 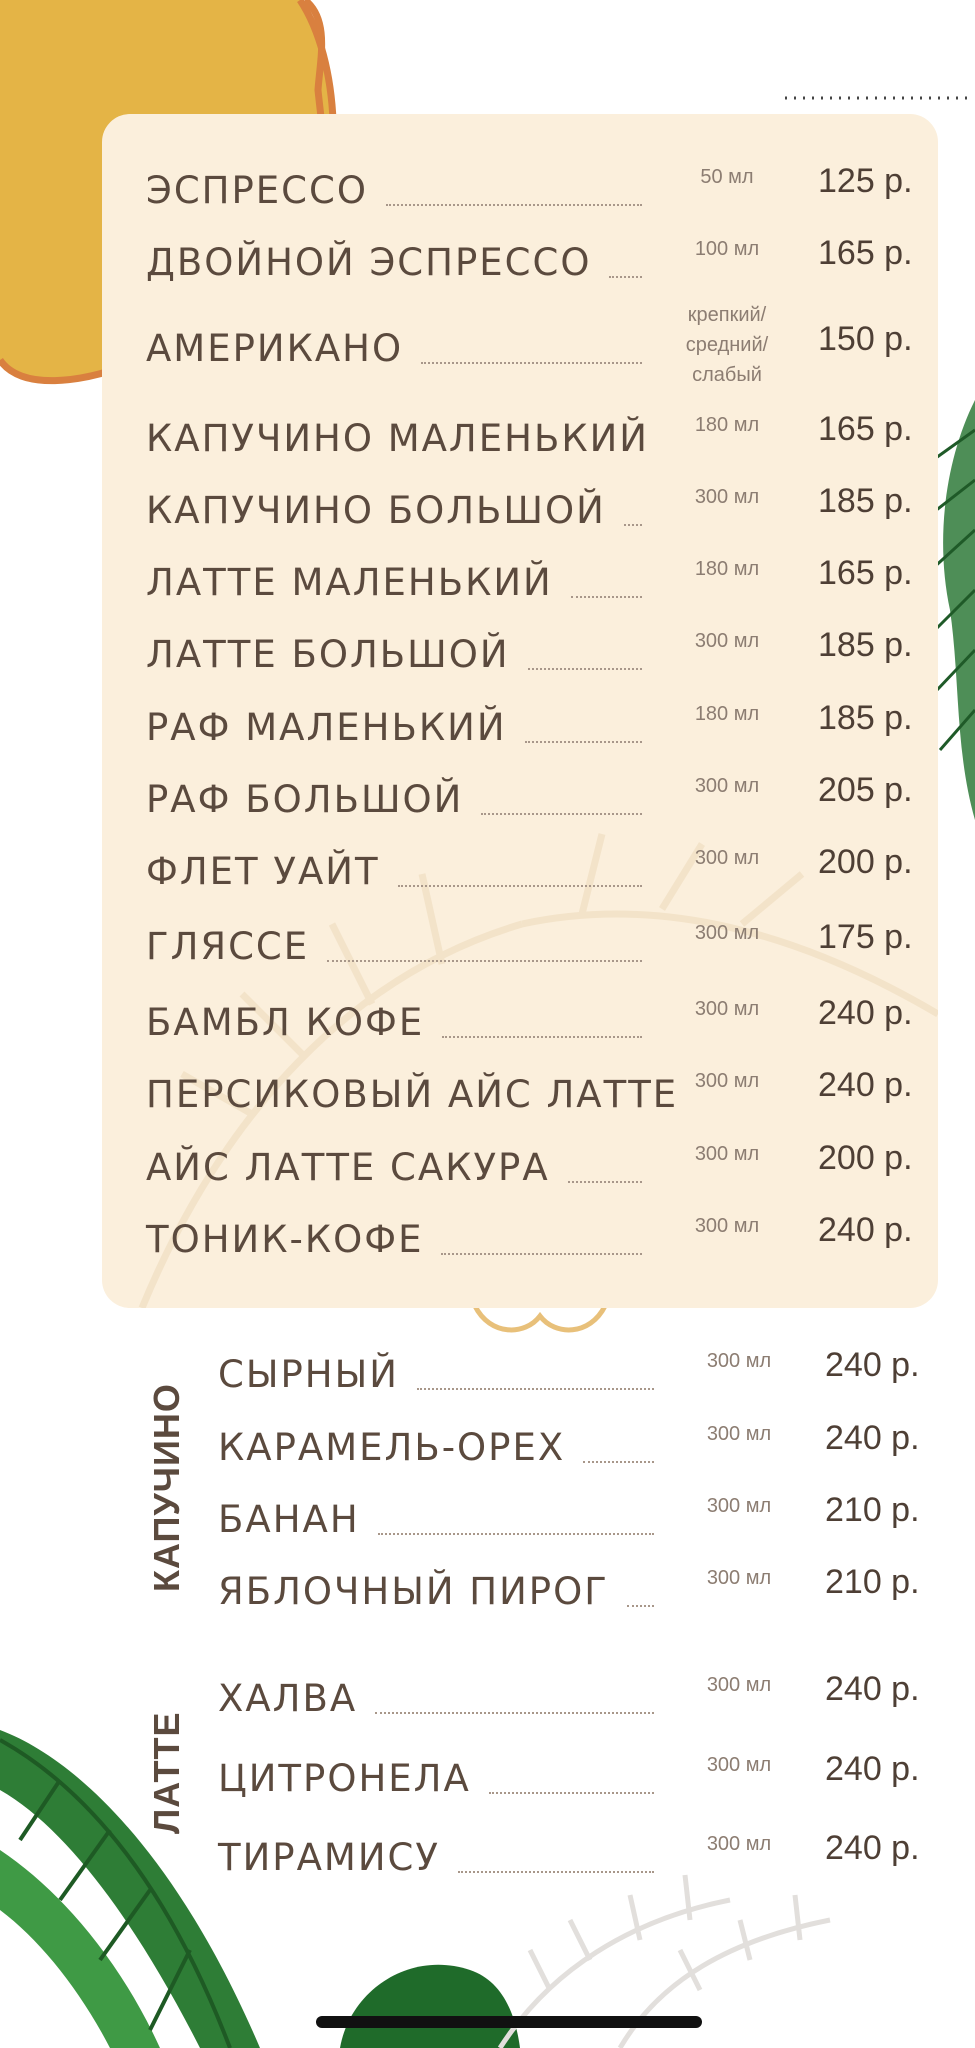 I want to click on menu-item-row: АЙС ЛАТТЕ САКУРА, so click(x=399, y=1167).